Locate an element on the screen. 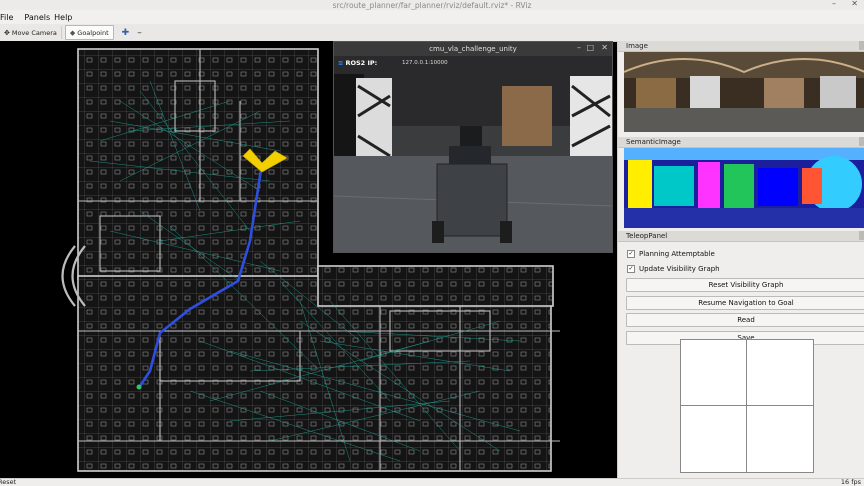  ros-logo-icon: ≋ is located at coordinates (341, 63).